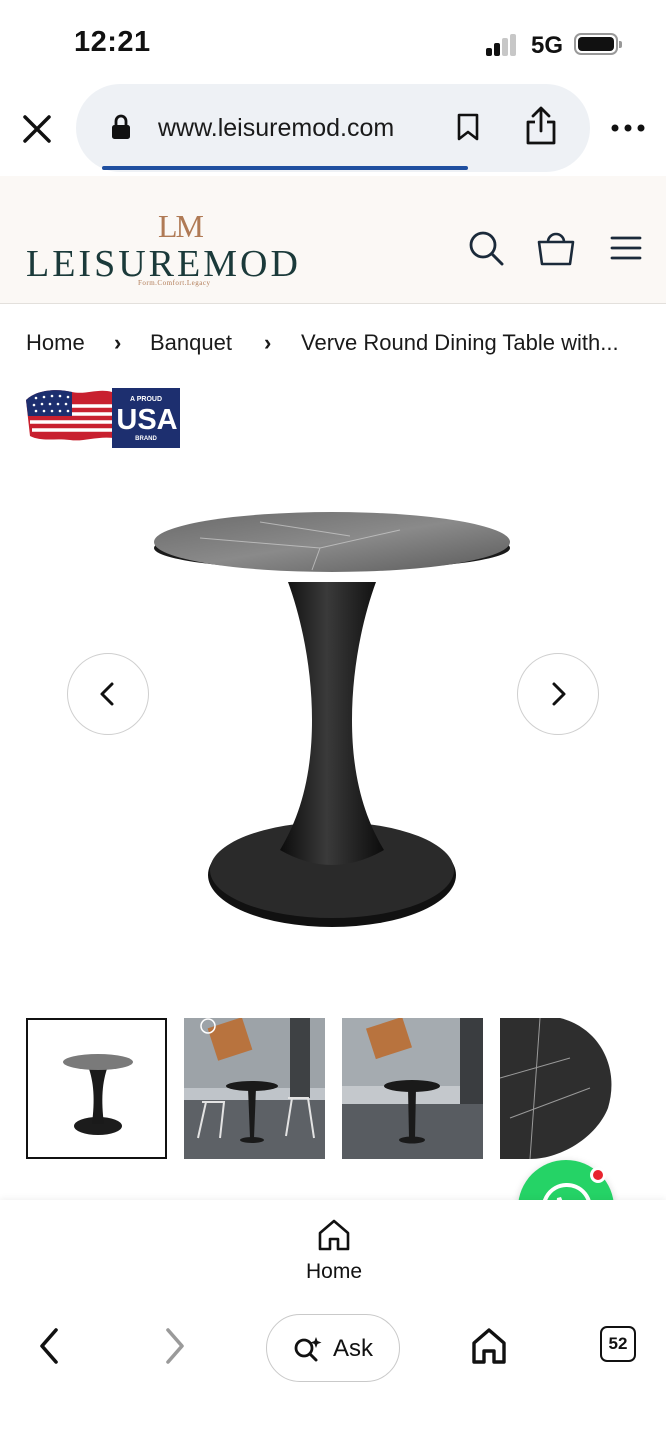  I want to click on status-time: 12:21, so click(112, 42).